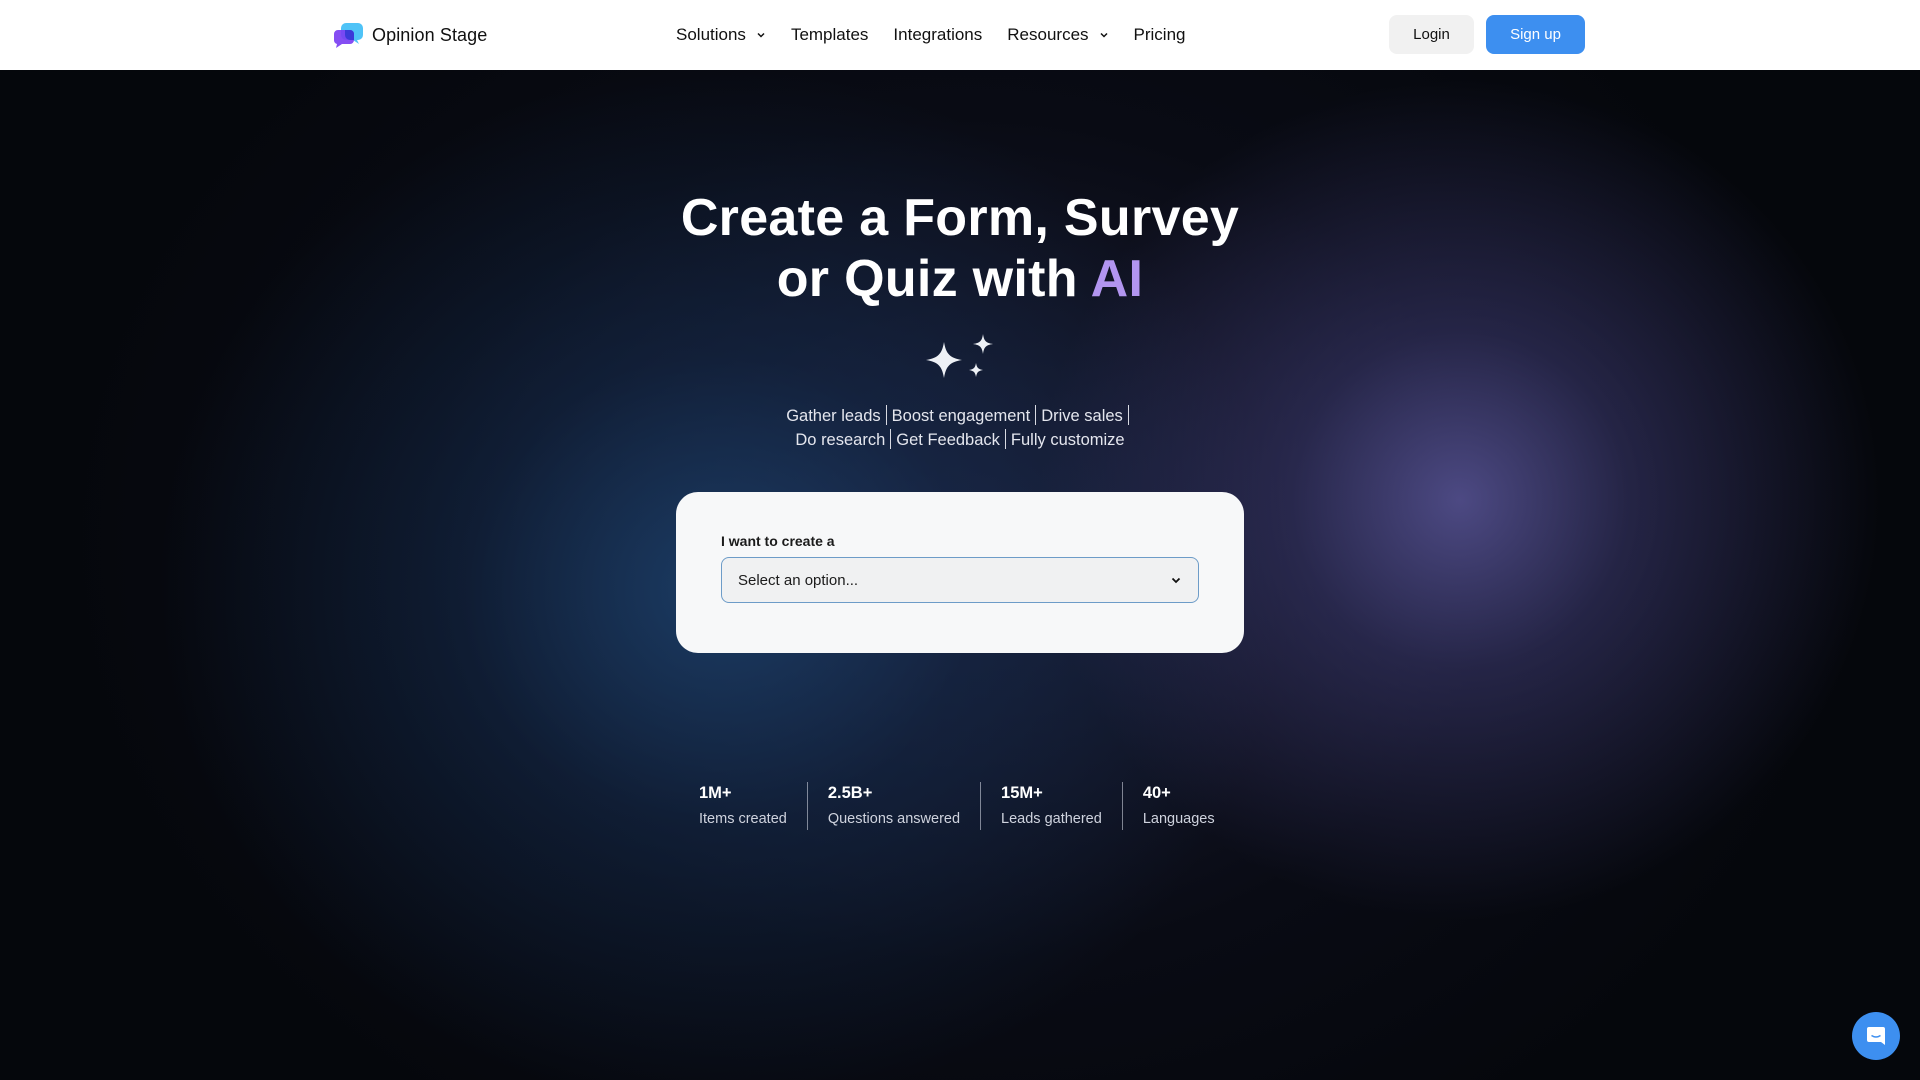  Describe the element at coordinates (1048, 34) in the screenshot. I see `nav-resources-label: Resources` at that location.